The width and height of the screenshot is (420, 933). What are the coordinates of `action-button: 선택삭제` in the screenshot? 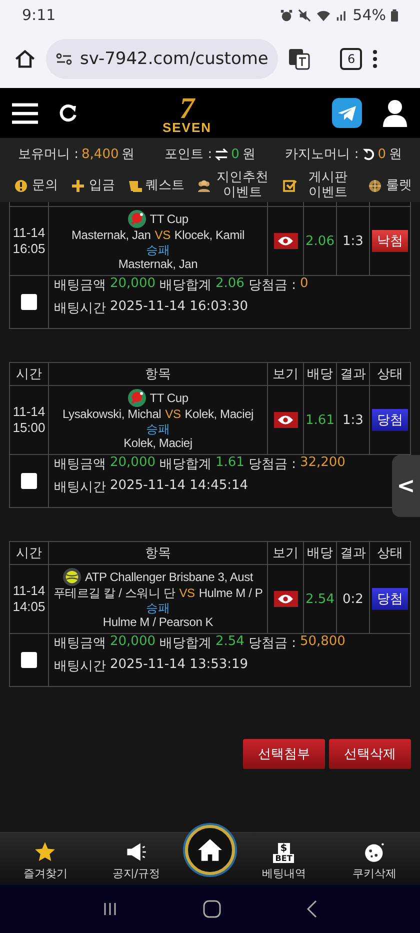 It's located at (370, 754).